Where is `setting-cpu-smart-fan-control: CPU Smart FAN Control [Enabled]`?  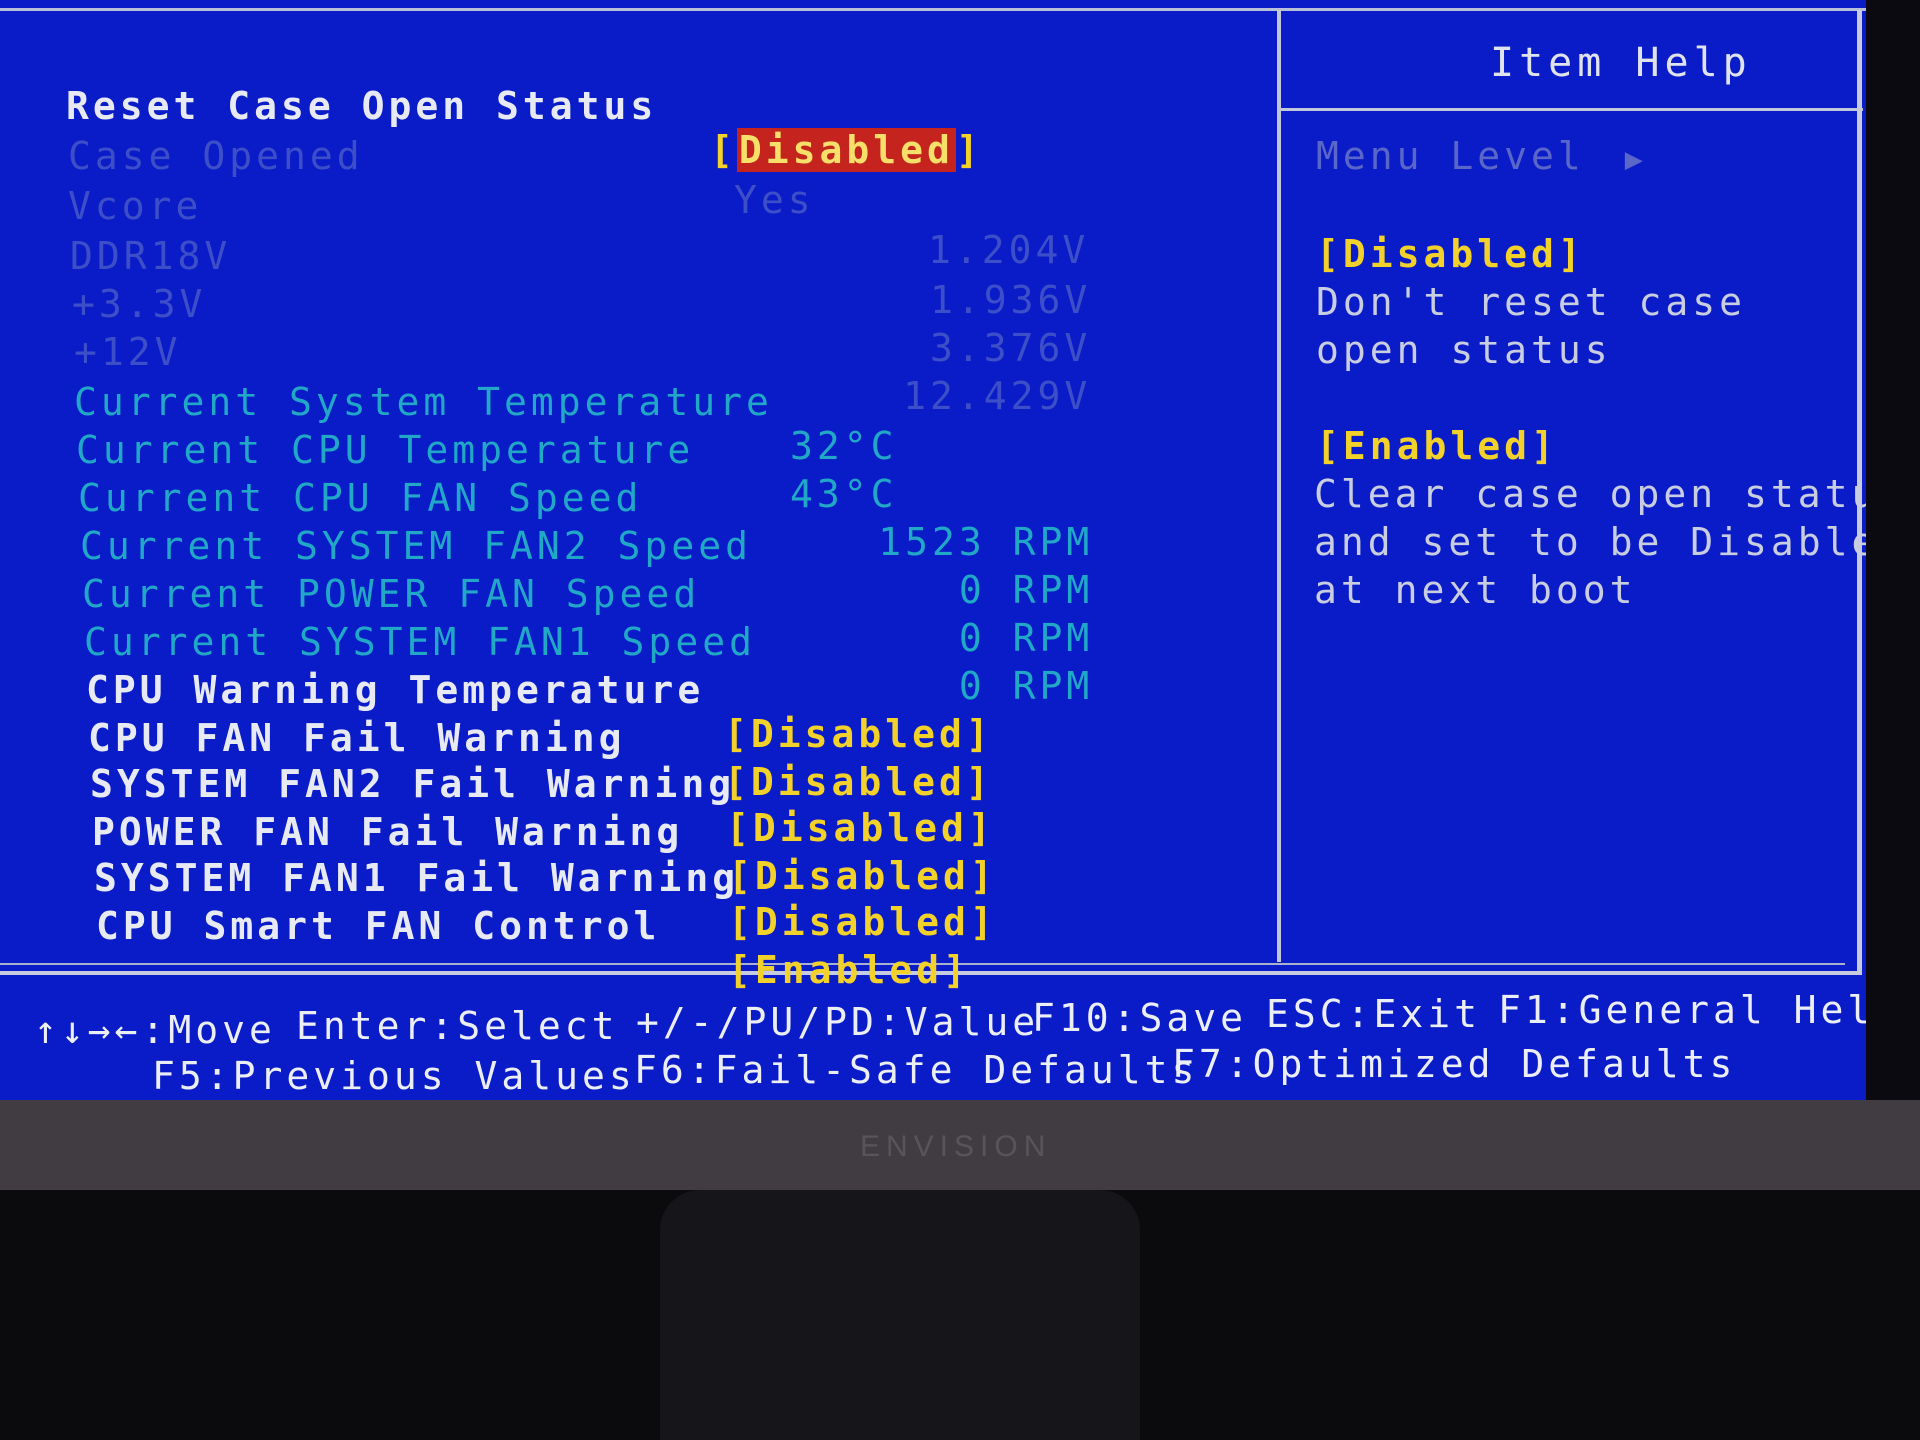 setting-cpu-smart-fan-control: CPU Smart FAN Control [Enabled] is located at coordinates (531, 926).